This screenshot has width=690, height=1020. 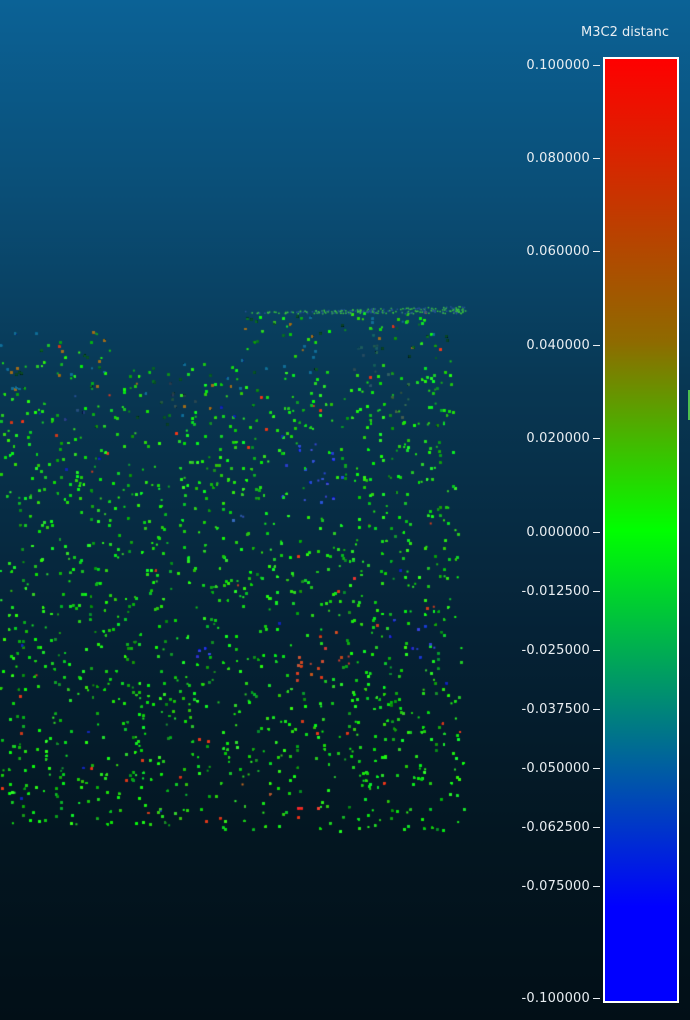 I want to click on tick-2: 0.060000, so click(x=563, y=252).